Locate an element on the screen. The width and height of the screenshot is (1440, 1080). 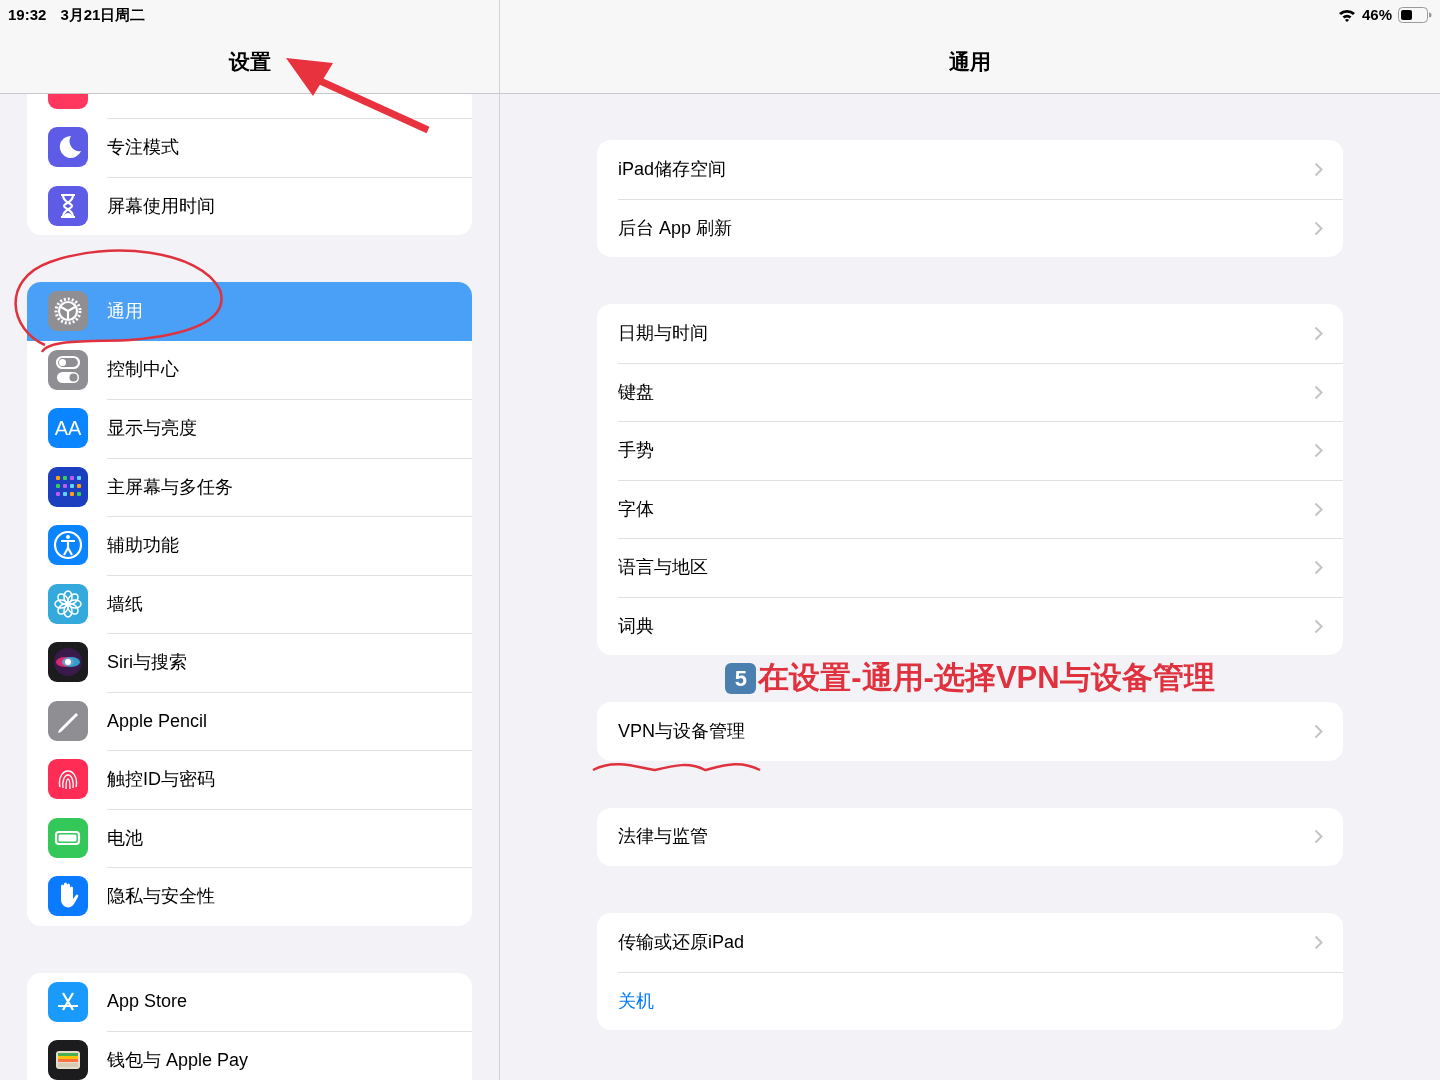
sidebar-item: Apple Pencil is located at coordinates (249, 720).